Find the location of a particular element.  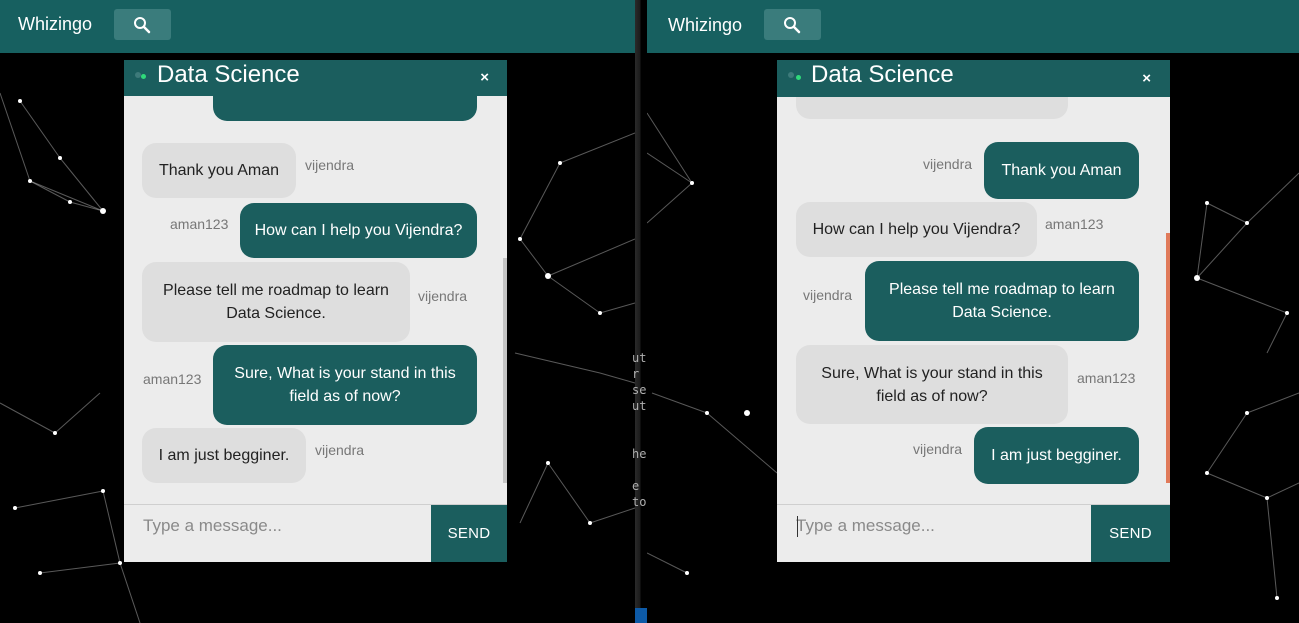

text-caret is located at coordinates (797, 526).